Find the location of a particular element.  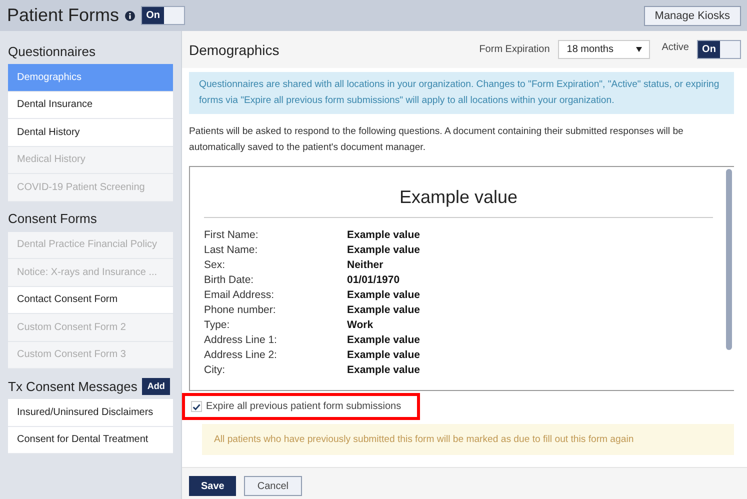

section-title: Tx Consent Messages is located at coordinates (73, 386).